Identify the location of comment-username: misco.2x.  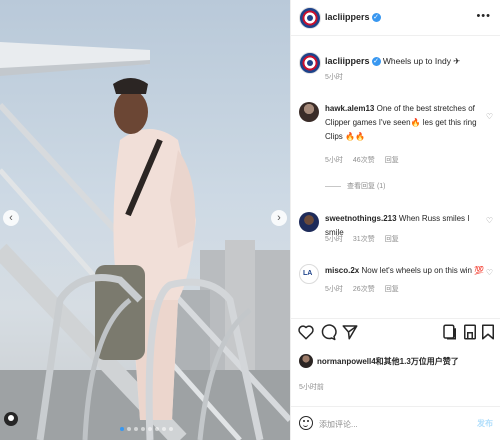
(342, 270).